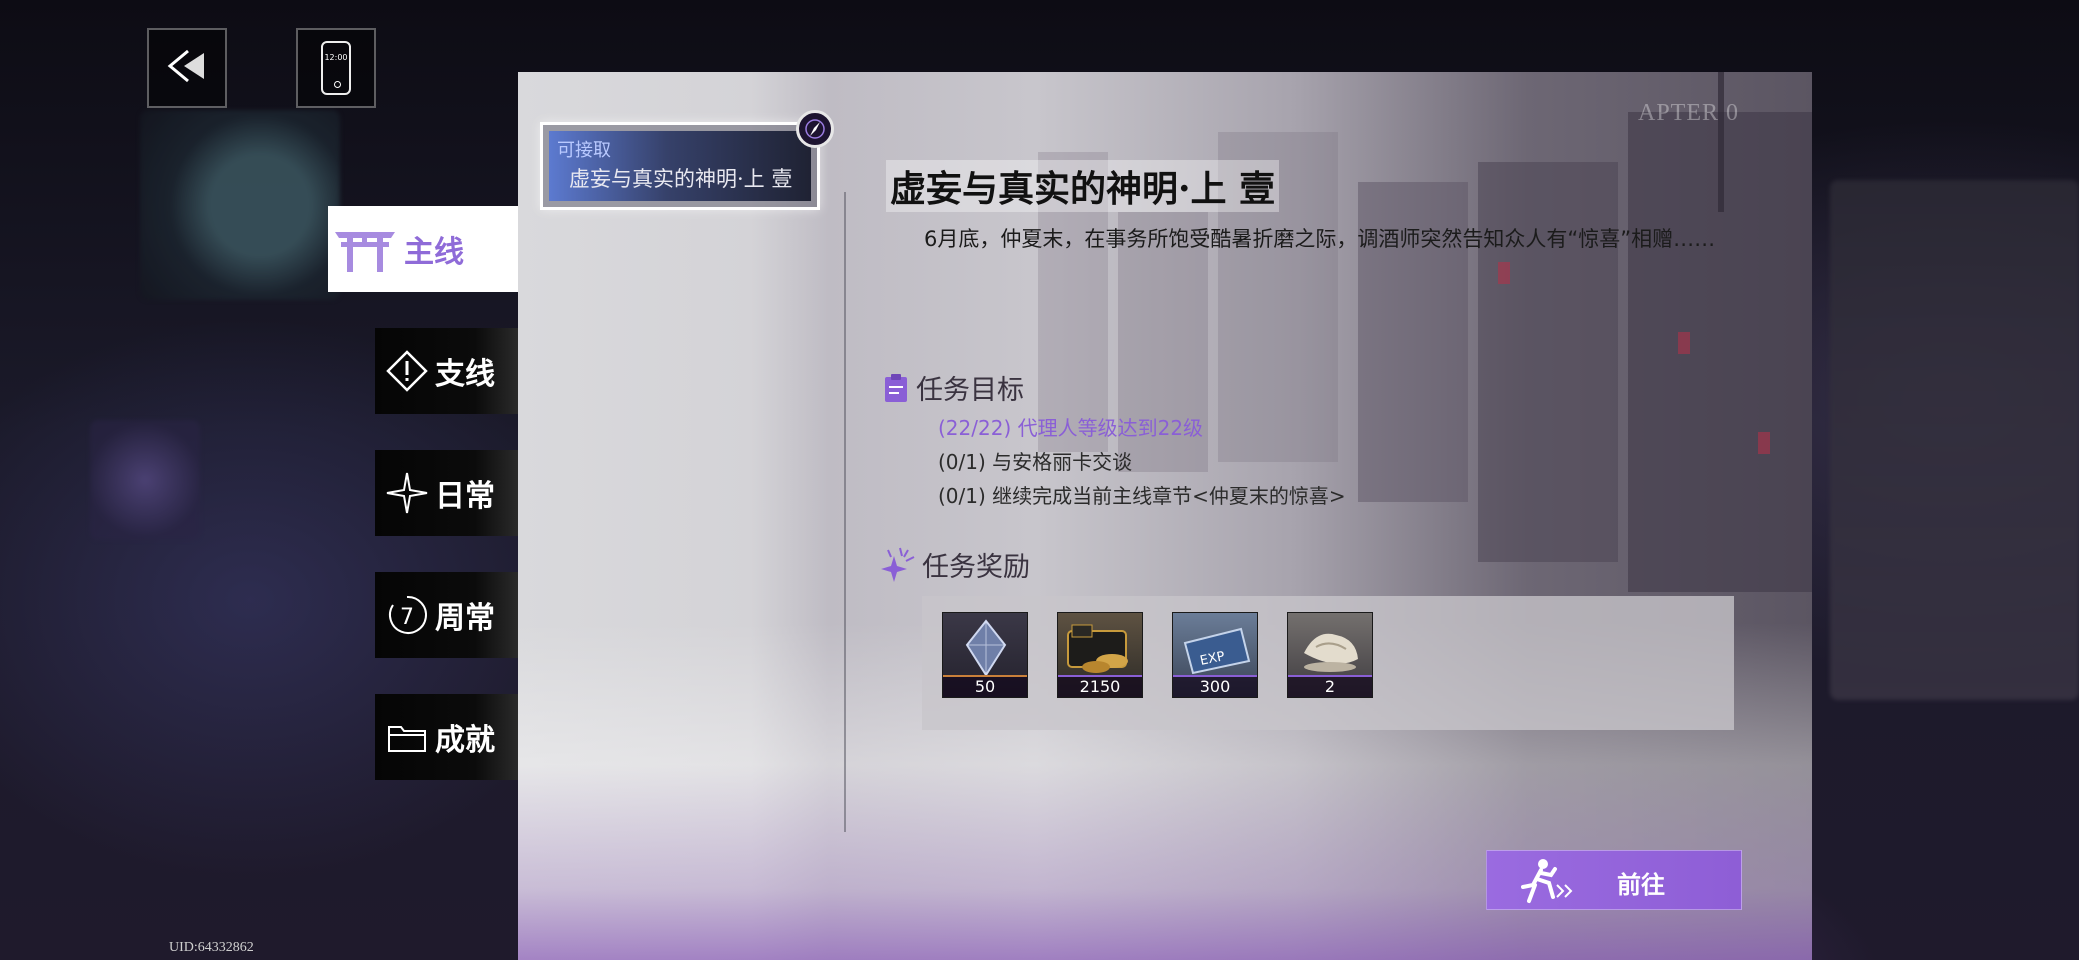  Describe the element at coordinates (1100, 686) in the screenshot. I see `reward-count: 2150` at that location.